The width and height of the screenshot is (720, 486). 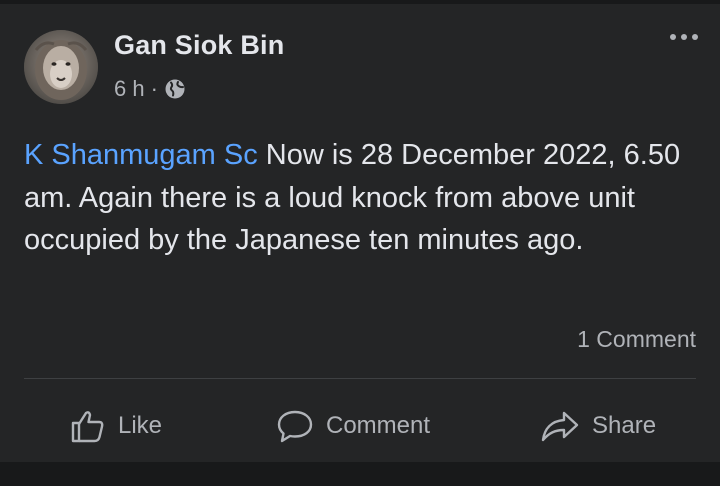 What do you see at coordinates (129, 89) in the screenshot?
I see `post-time: 6 h` at bounding box center [129, 89].